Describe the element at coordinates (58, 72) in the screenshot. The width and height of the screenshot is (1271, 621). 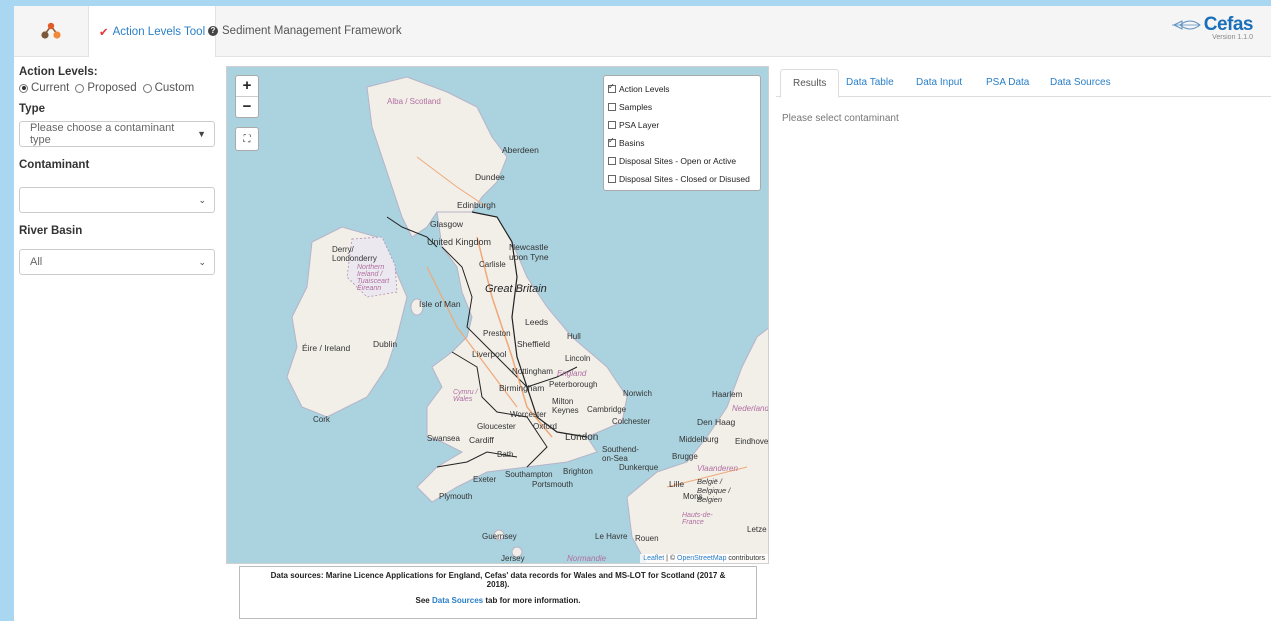
I see `action-levels-label: Action Levels:` at that location.